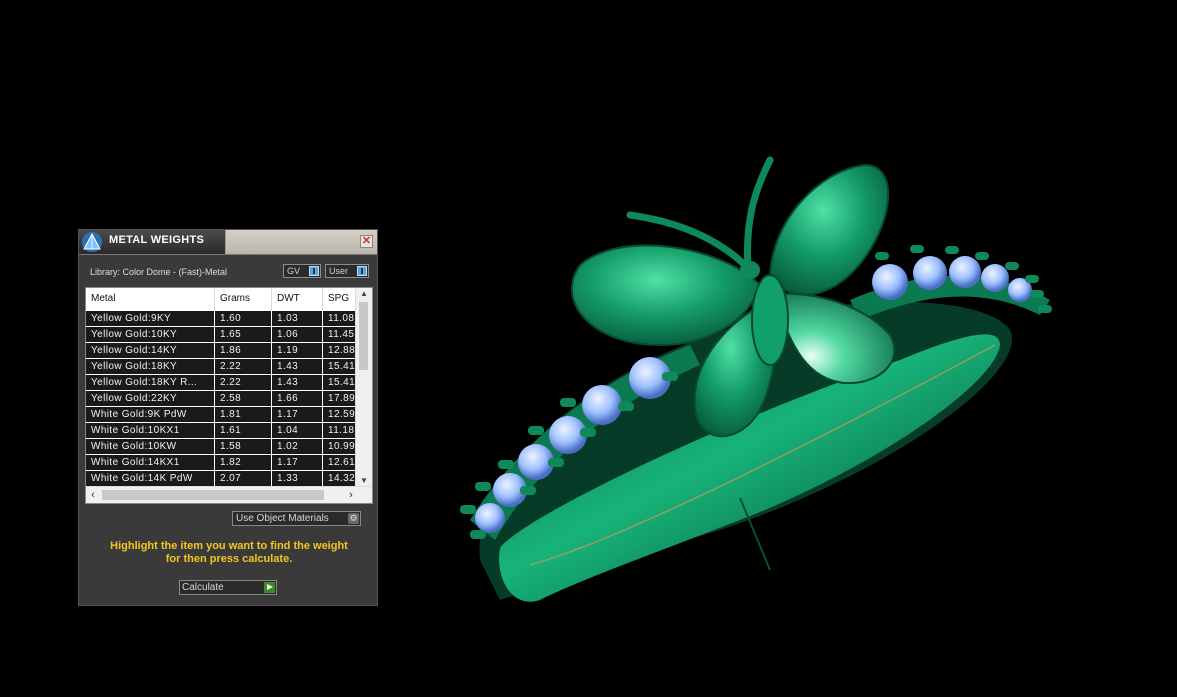  I want to click on cell-metal: Yellow Gold:18KY, so click(150, 366).